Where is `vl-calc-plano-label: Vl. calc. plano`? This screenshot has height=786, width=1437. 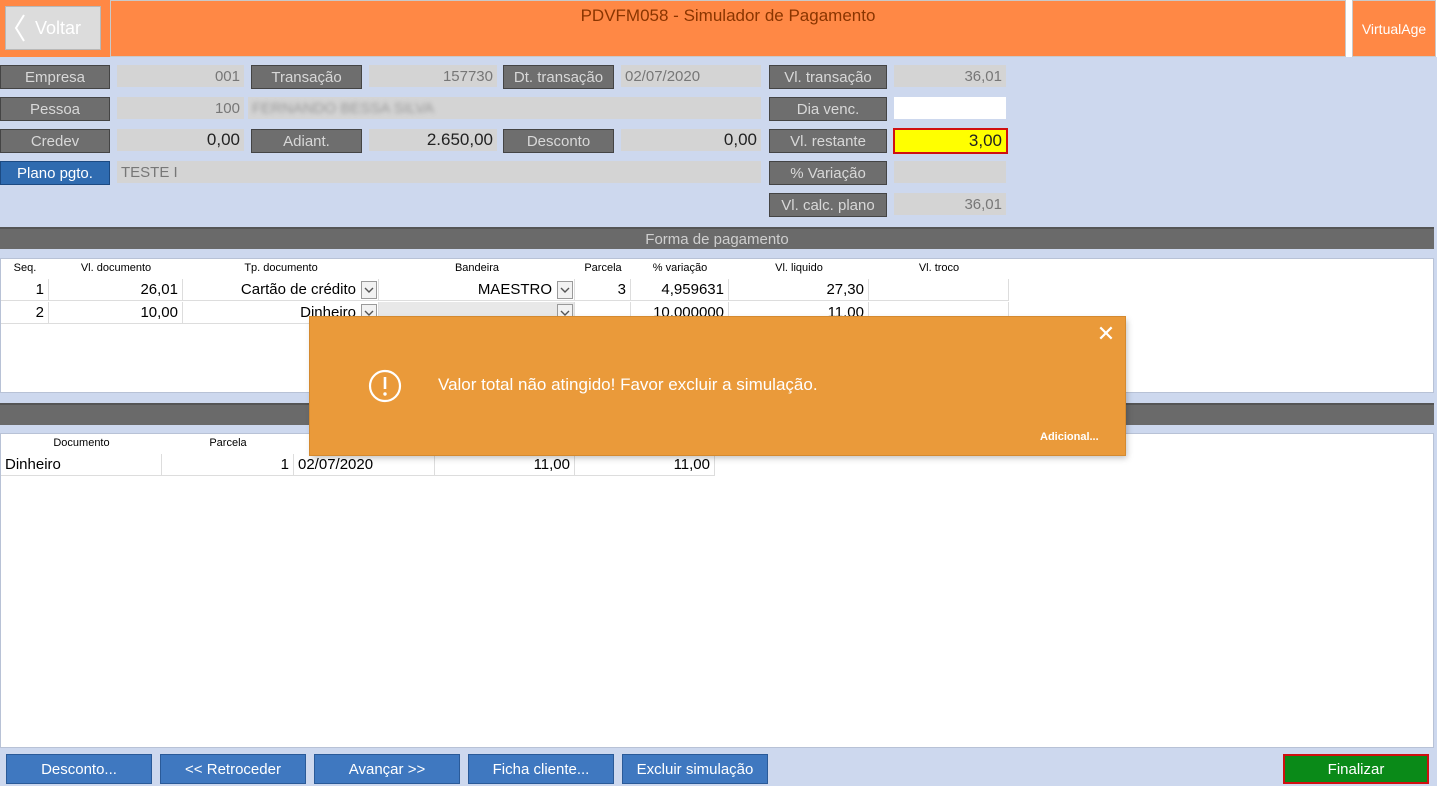
vl-calc-plano-label: Vl. calc. plano is located at coordinates (828, 205).